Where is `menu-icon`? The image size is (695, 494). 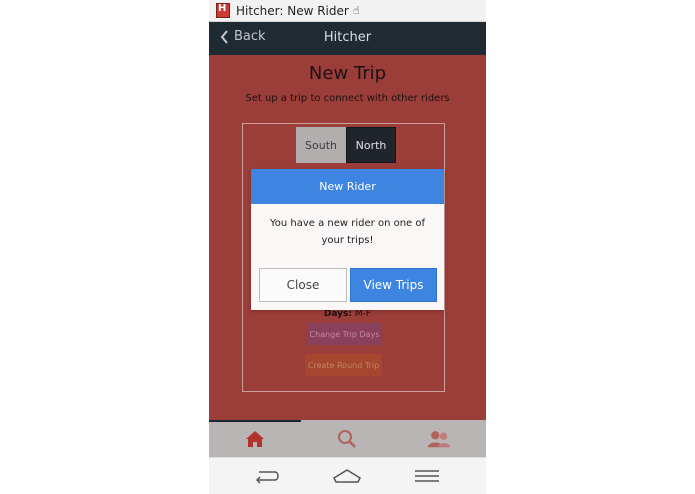
menu-icon is located at coordinates (427, 476).